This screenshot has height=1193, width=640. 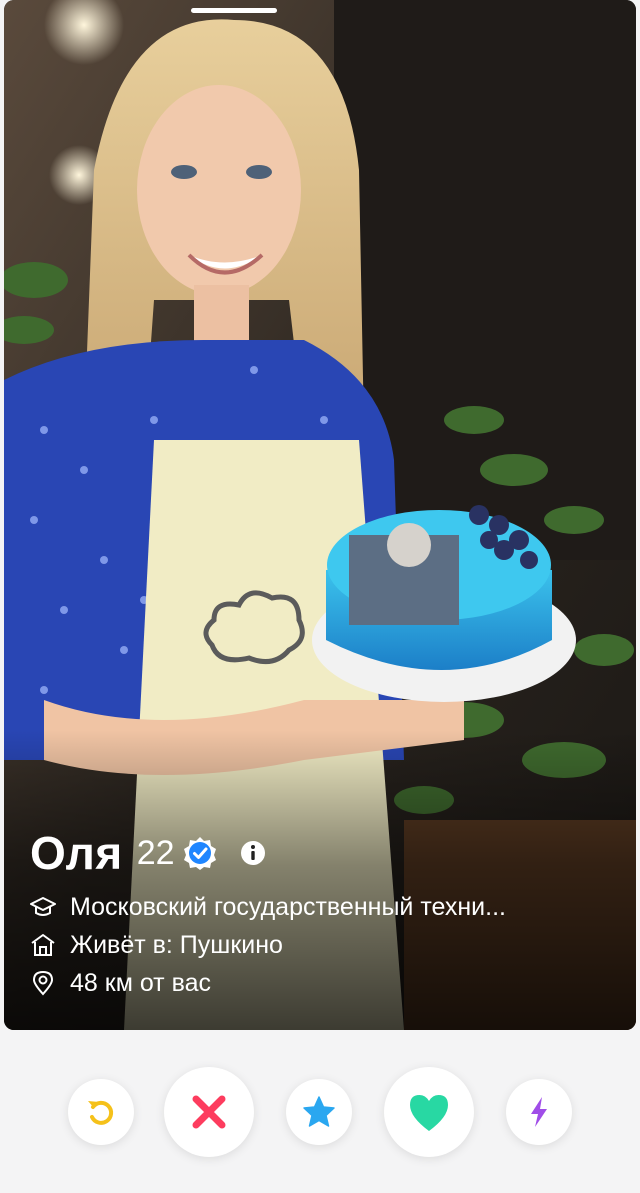 What do you see at coordinates (234, 10) in the screenshot?
I see `photo-tab-indicator` at bounding box center [234, 10].